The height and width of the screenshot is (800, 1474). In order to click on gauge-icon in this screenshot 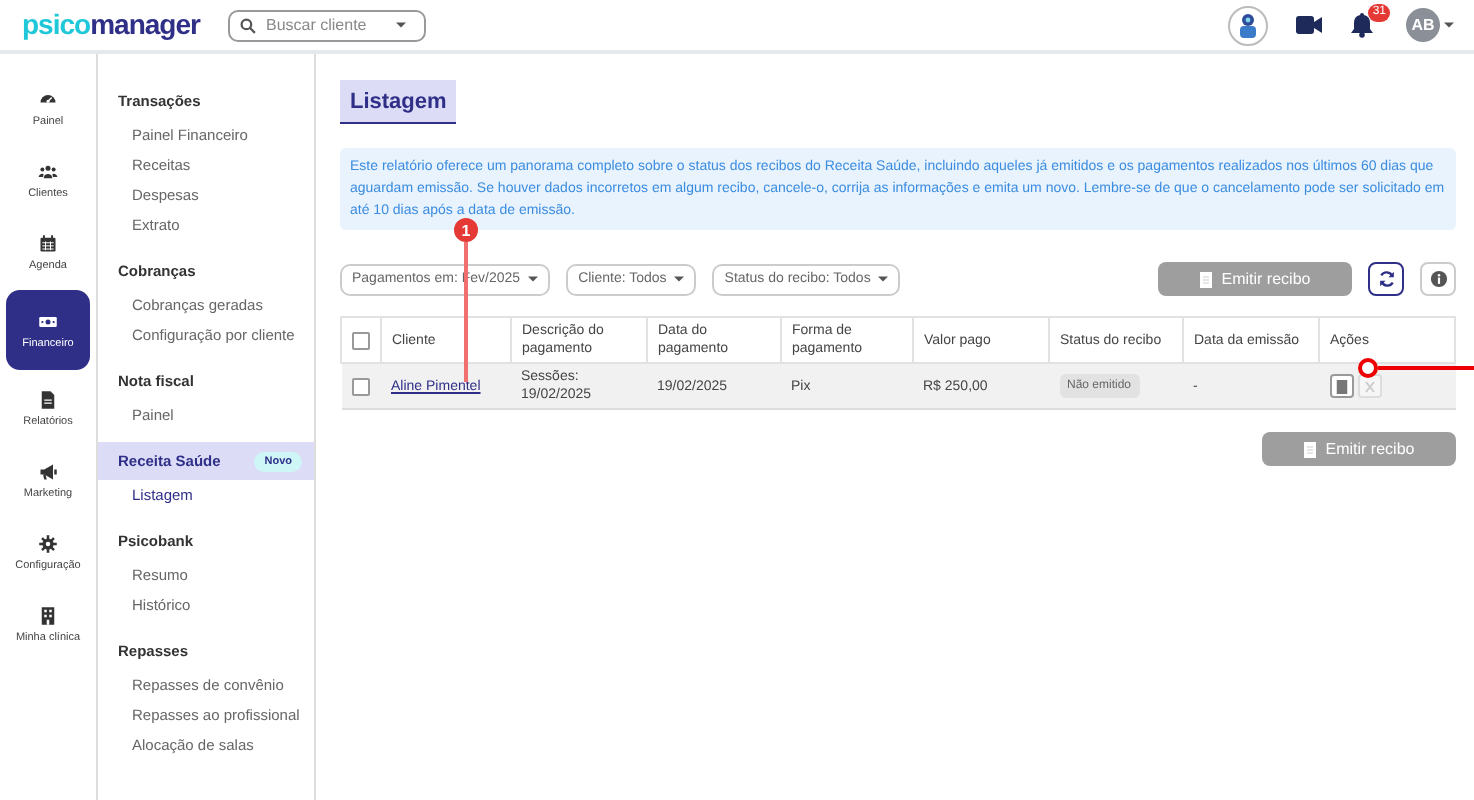, I will do `click(48, 99)`.